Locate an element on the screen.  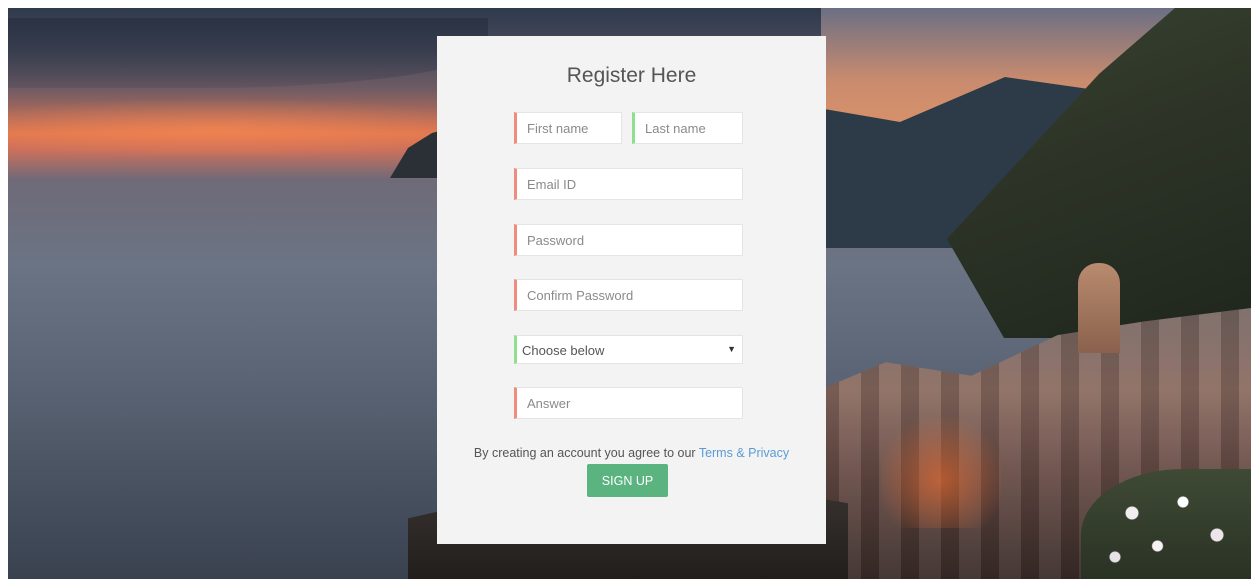
cloud-band is located at coordinates (248, 53).